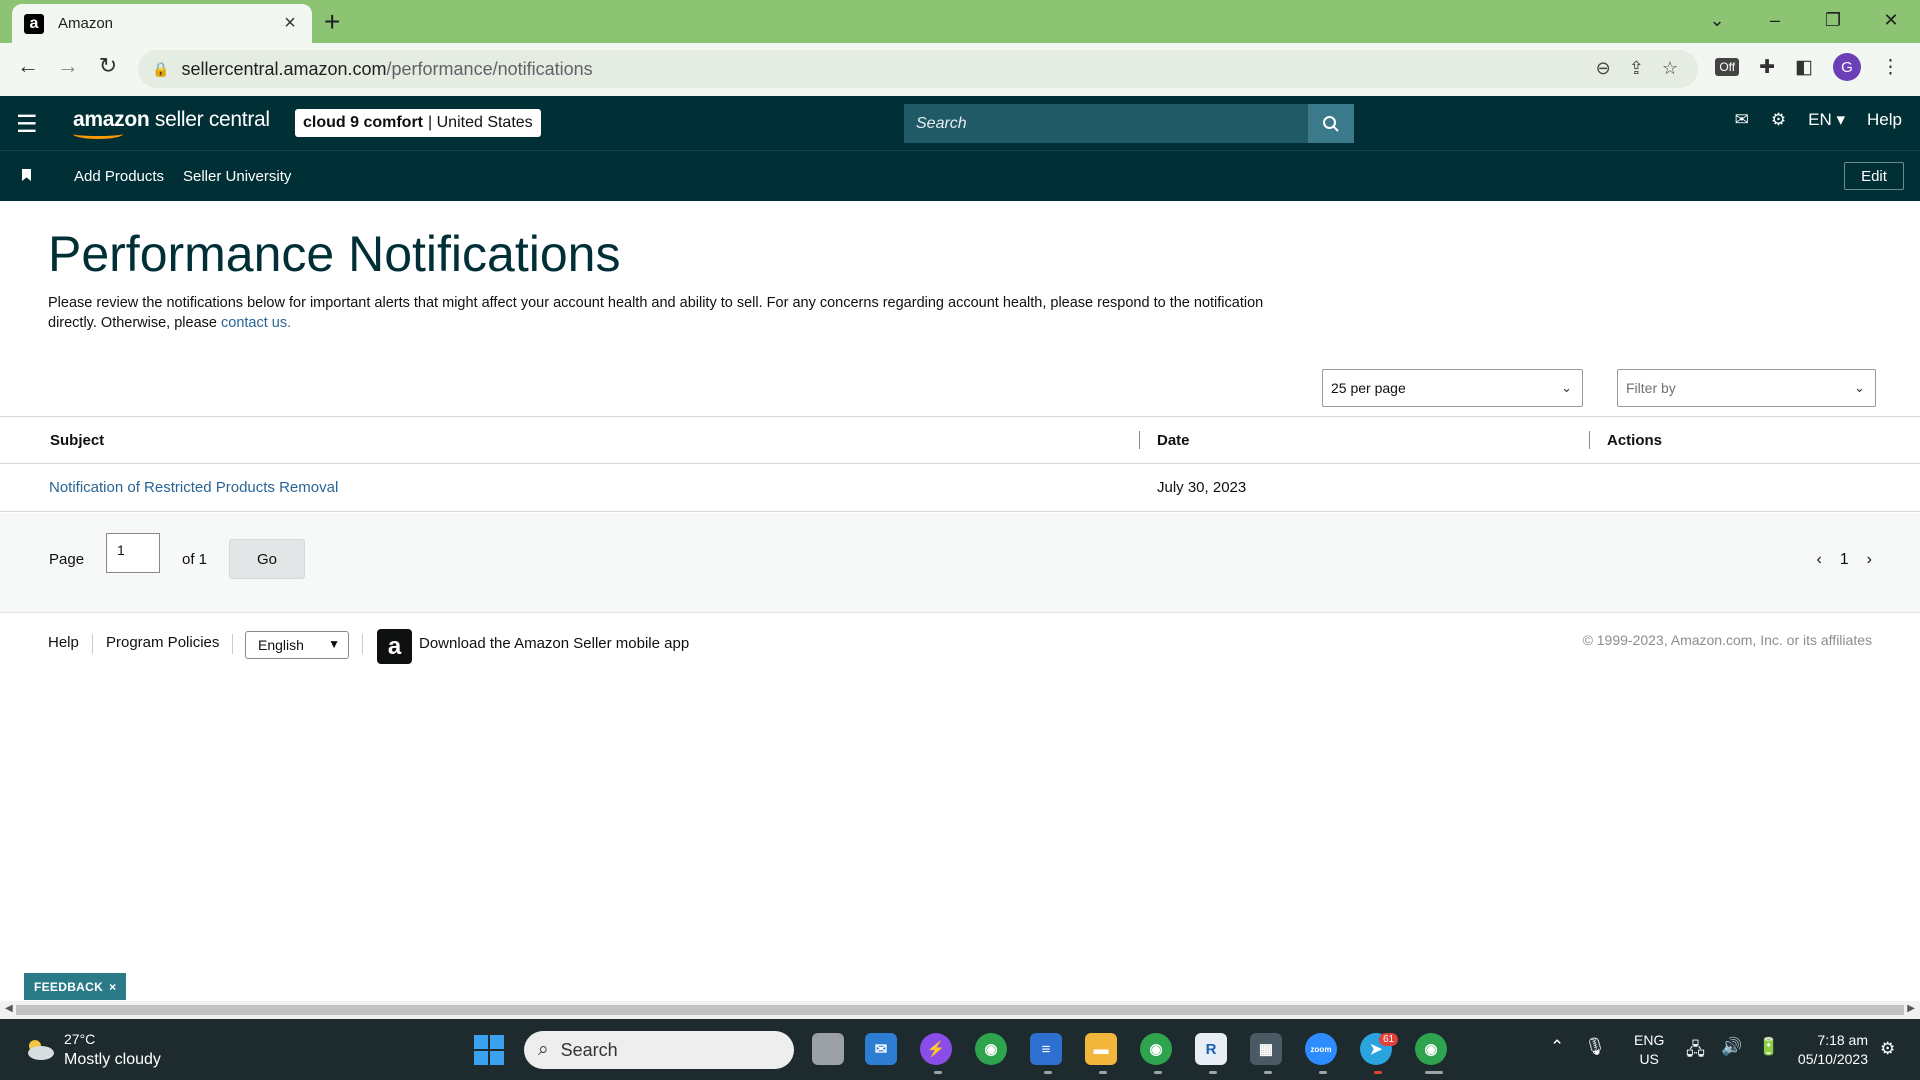 Image resolution: width=1920 pixels, height=1080 pixels. I want to click on download-app-link: Download the Amazon Seller mobile app, so click(554, 643).